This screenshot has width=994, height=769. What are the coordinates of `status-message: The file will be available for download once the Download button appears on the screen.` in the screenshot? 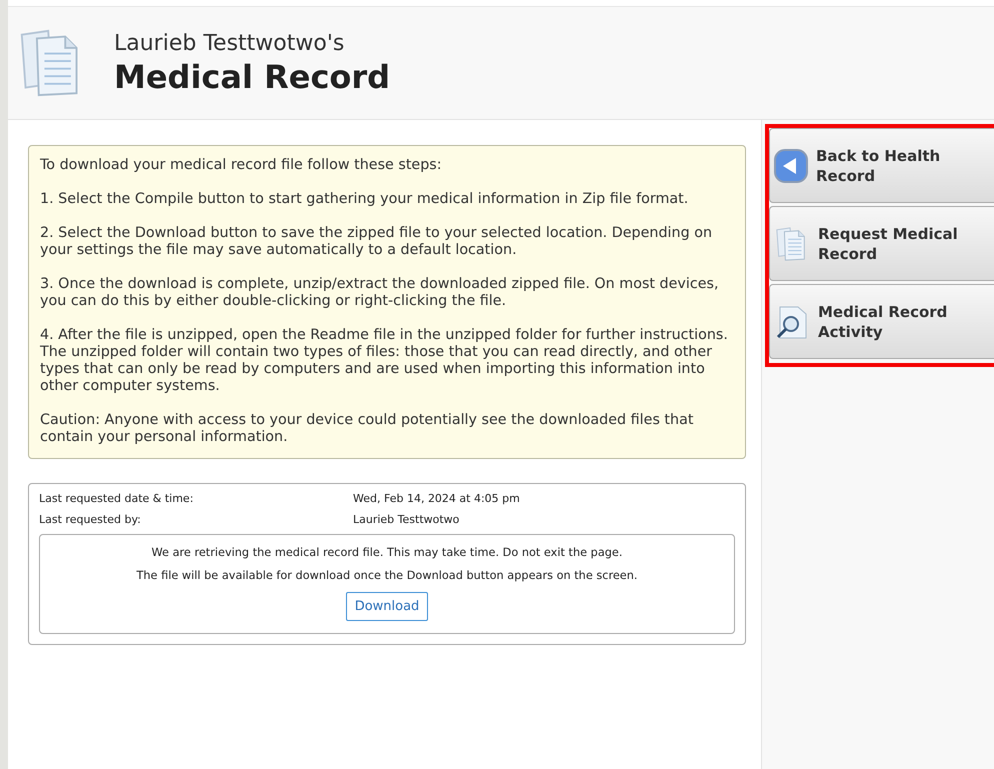 It's located at (387, 575).